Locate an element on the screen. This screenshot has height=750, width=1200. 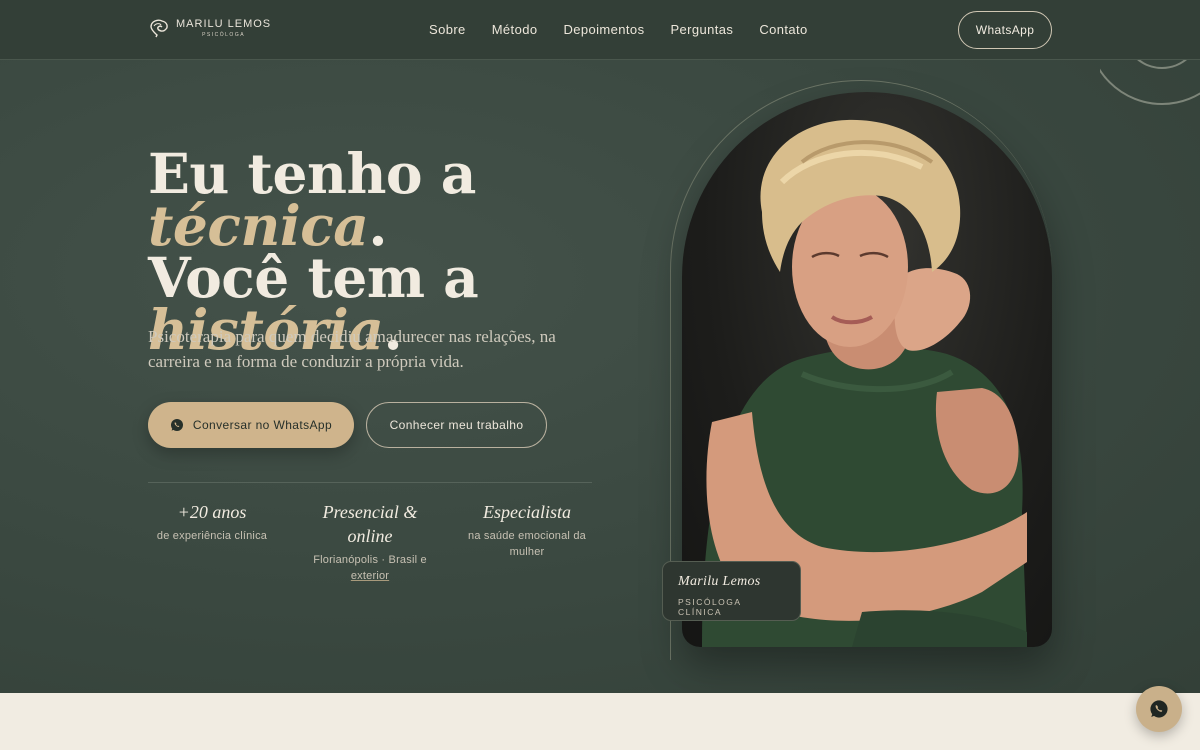
portrait-name: Marilu Lemos is located at coordinates (719, 581).